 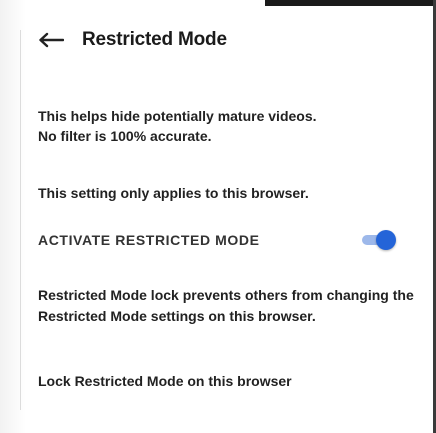 What do you see at coordinates (20, 220) in the screenshot?
I see `left-divider` at bounding box center [20, 220].